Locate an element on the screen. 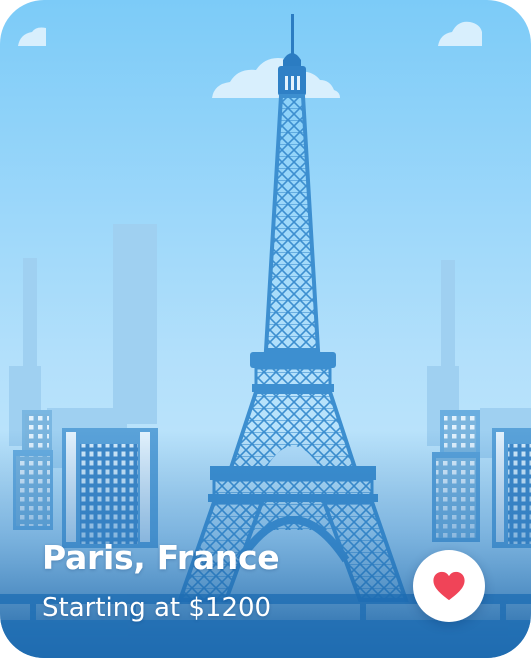 The image size is (531, 658). favorite-button is located at coordinates (449, 586).